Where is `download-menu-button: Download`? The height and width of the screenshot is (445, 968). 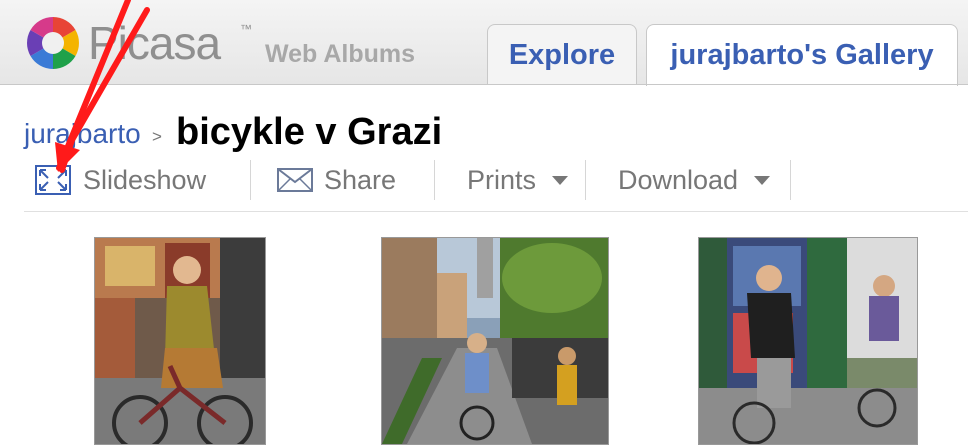
download-menu-button: Download is located at coordinates (694, 180).